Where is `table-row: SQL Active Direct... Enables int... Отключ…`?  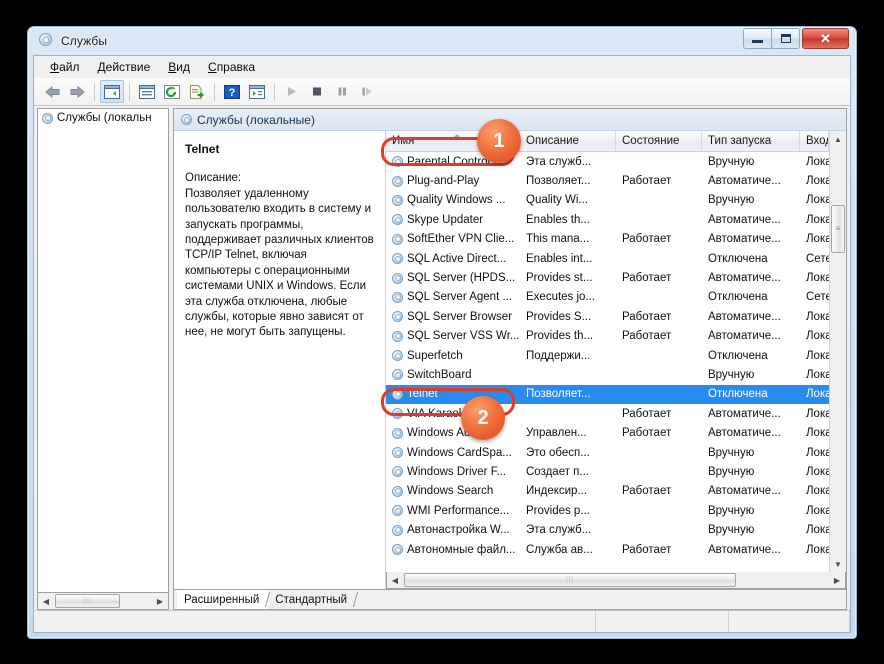
table-row: SQL Active Direct... Enables int... Отключ… is located at coordinates (607, 258).